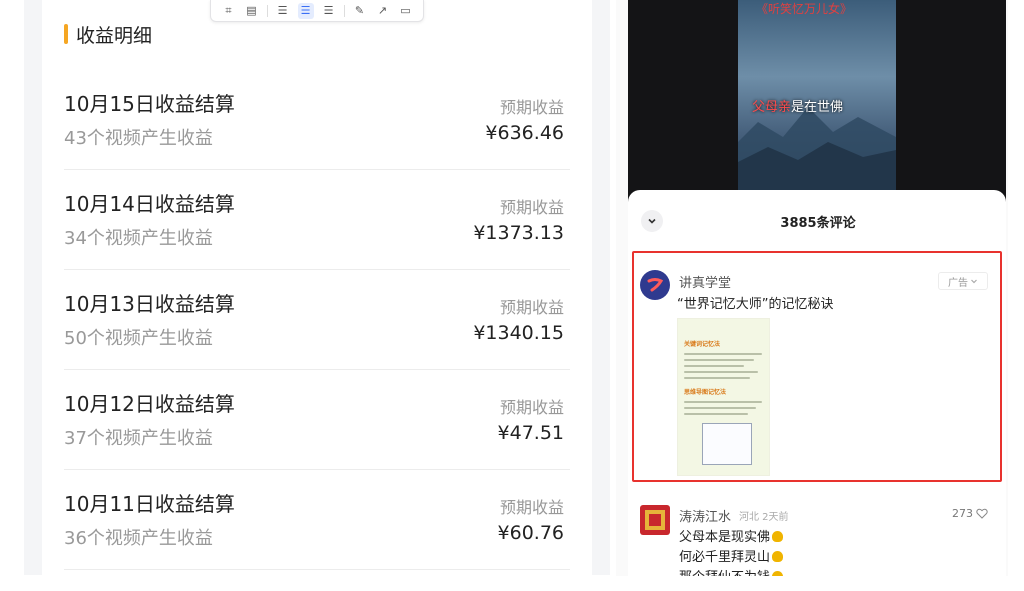  Describe the element at coordinates (817, 583) in the screenshot. I see `bottom-edge` at that location.